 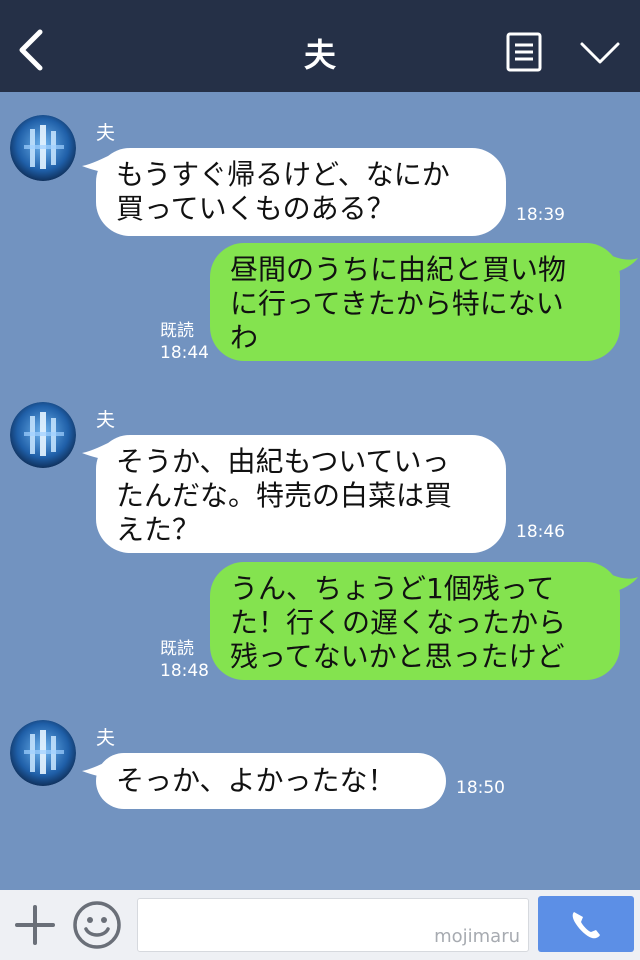 I want to click on message-line: に行ってきたから特にない, so click(x=397, y=303).